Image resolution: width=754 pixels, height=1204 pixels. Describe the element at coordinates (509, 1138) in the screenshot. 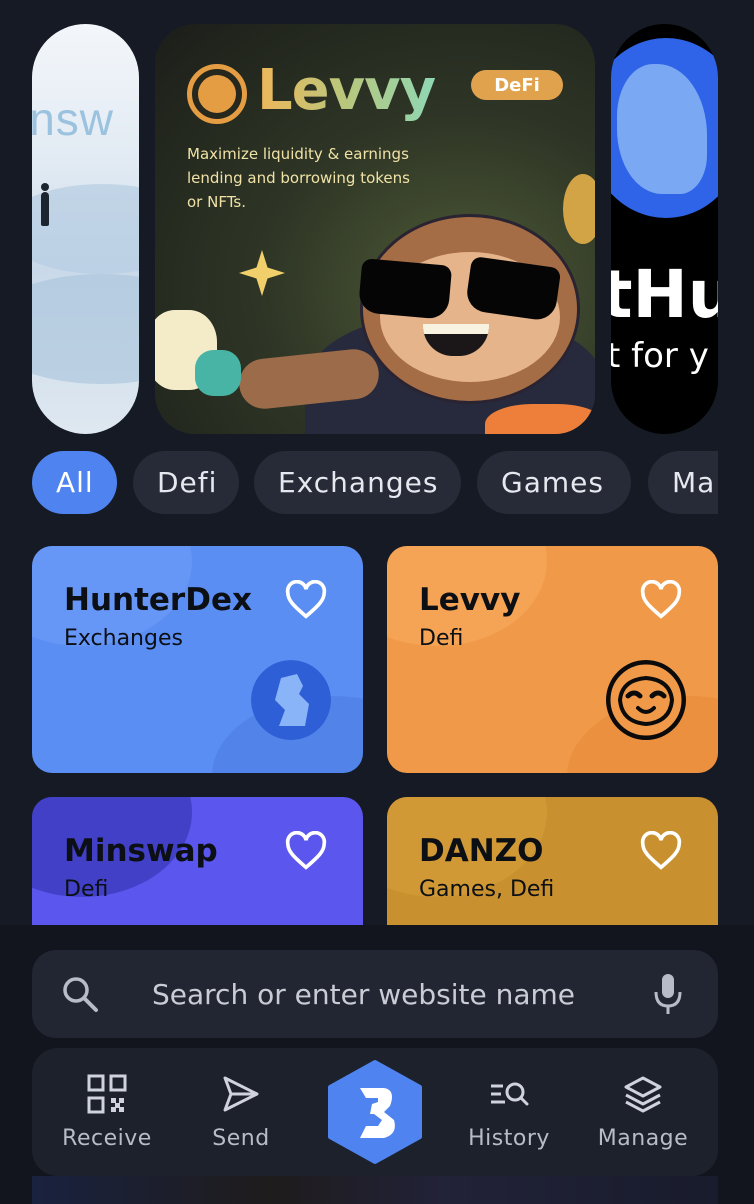

I see `nav-history-label: History` at that location.